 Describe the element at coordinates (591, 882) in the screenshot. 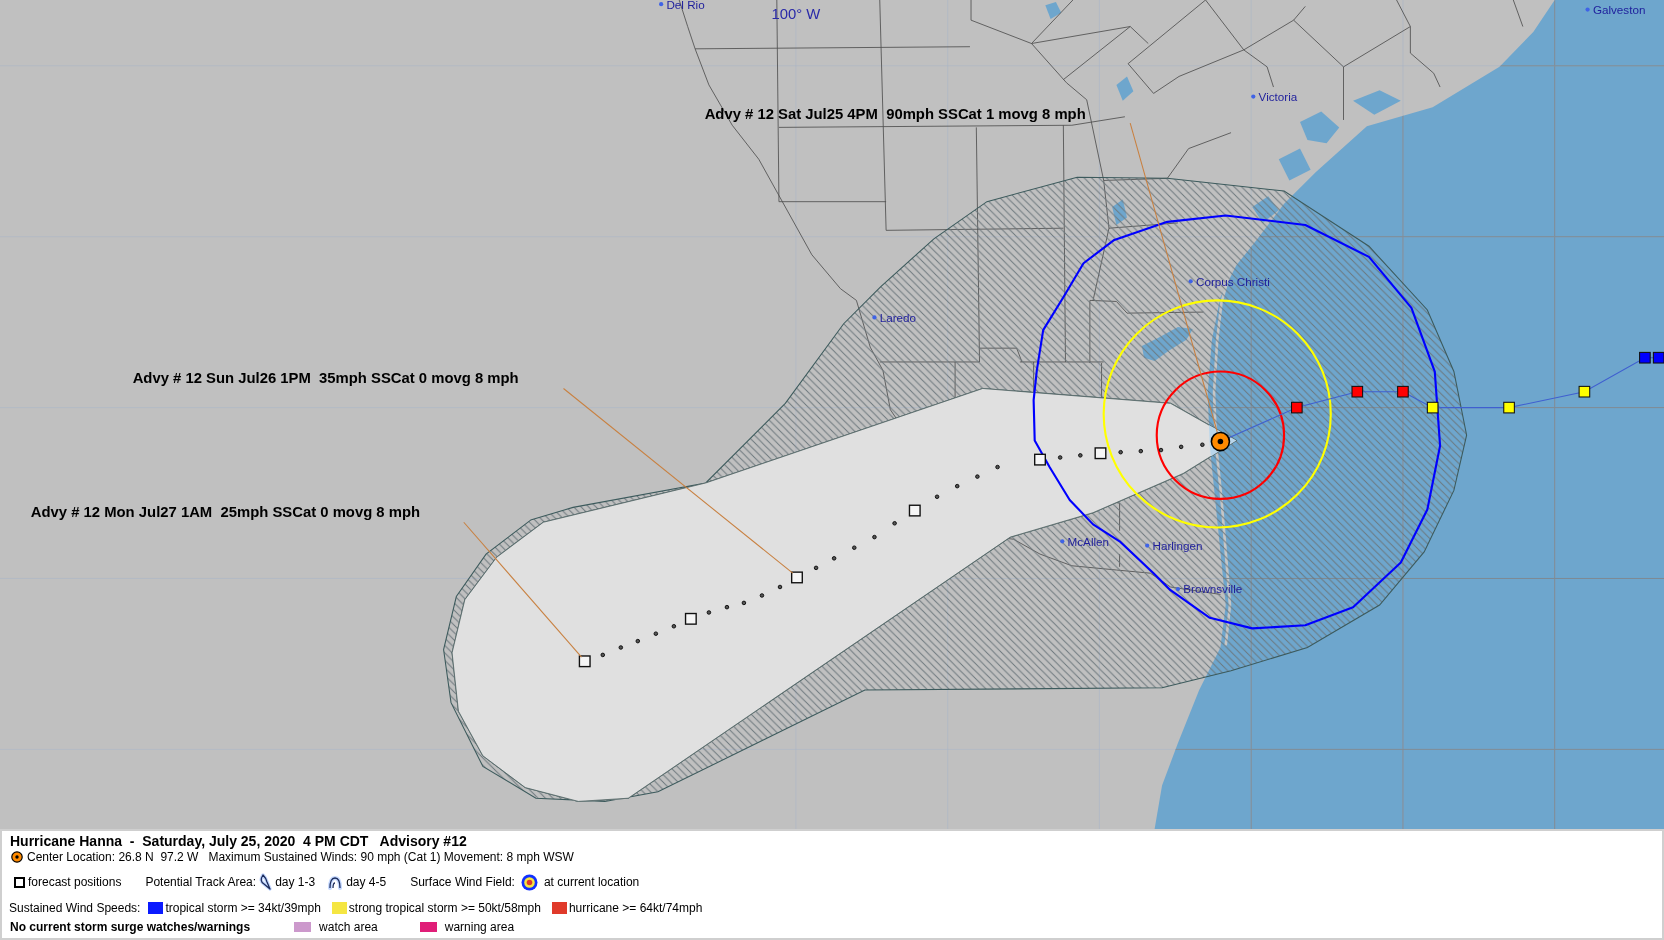

I see `legend-label: at current location` at that location.